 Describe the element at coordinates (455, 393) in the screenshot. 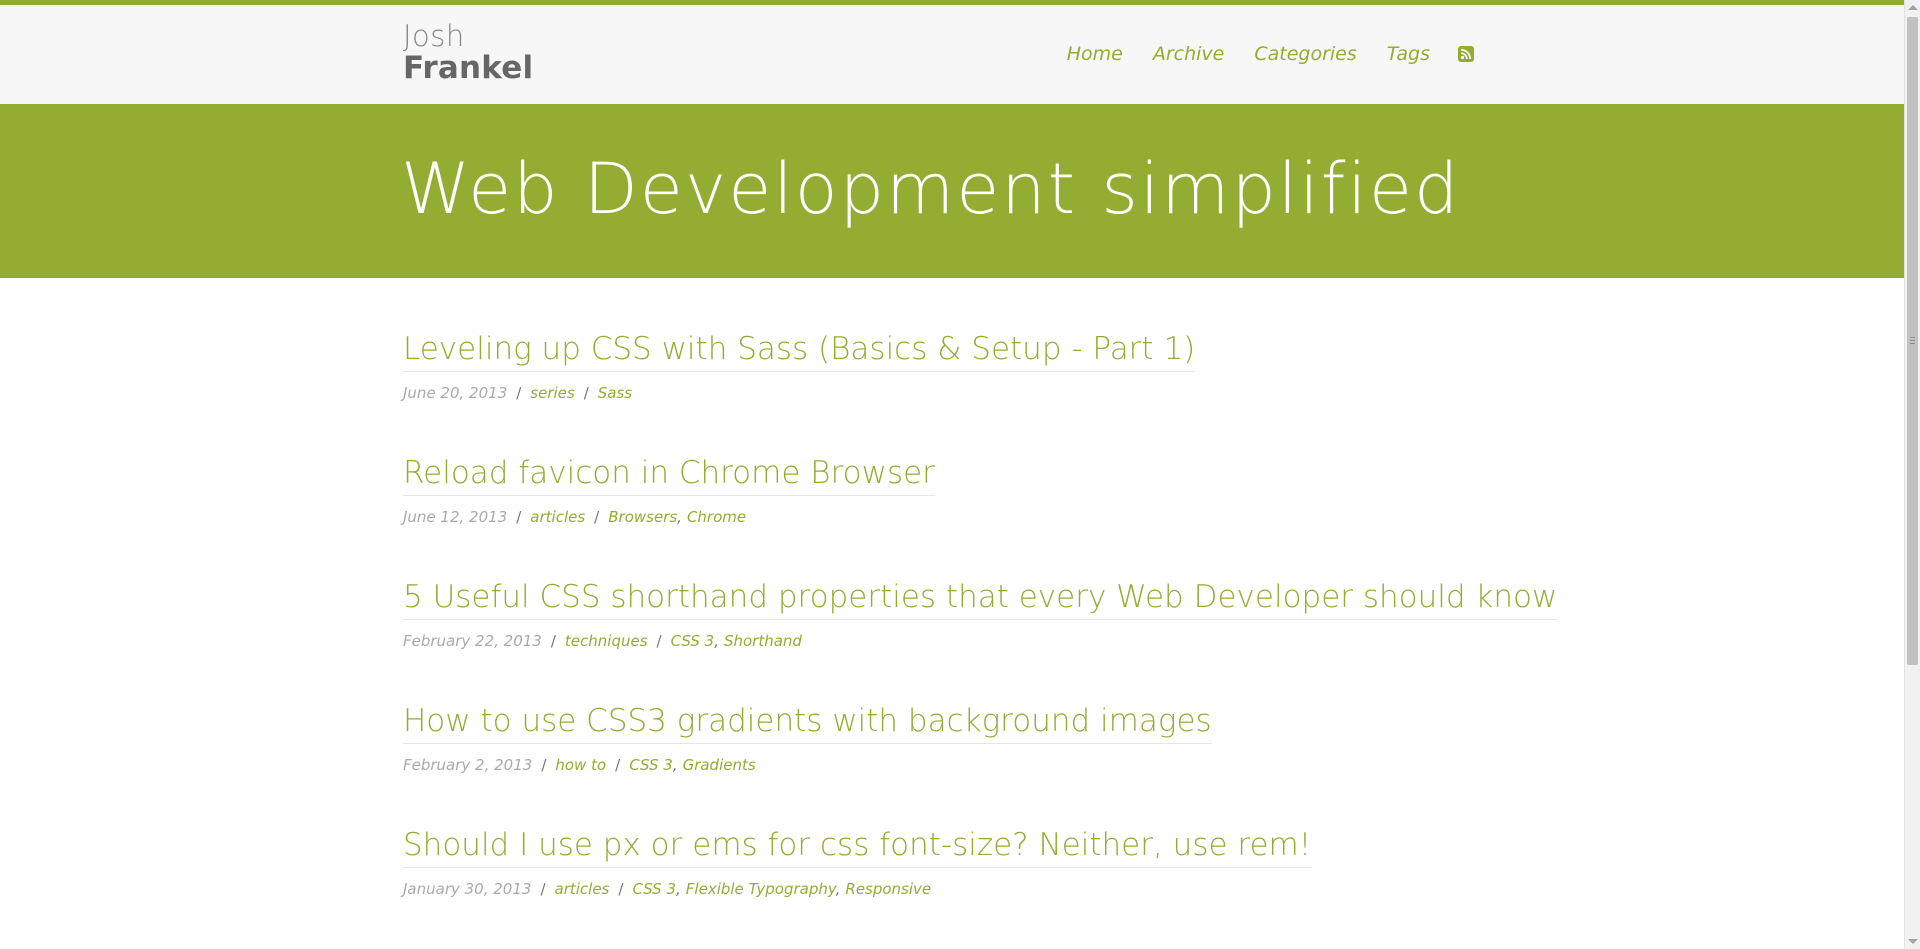

I see `post-date: June 20, 2013` at that location.